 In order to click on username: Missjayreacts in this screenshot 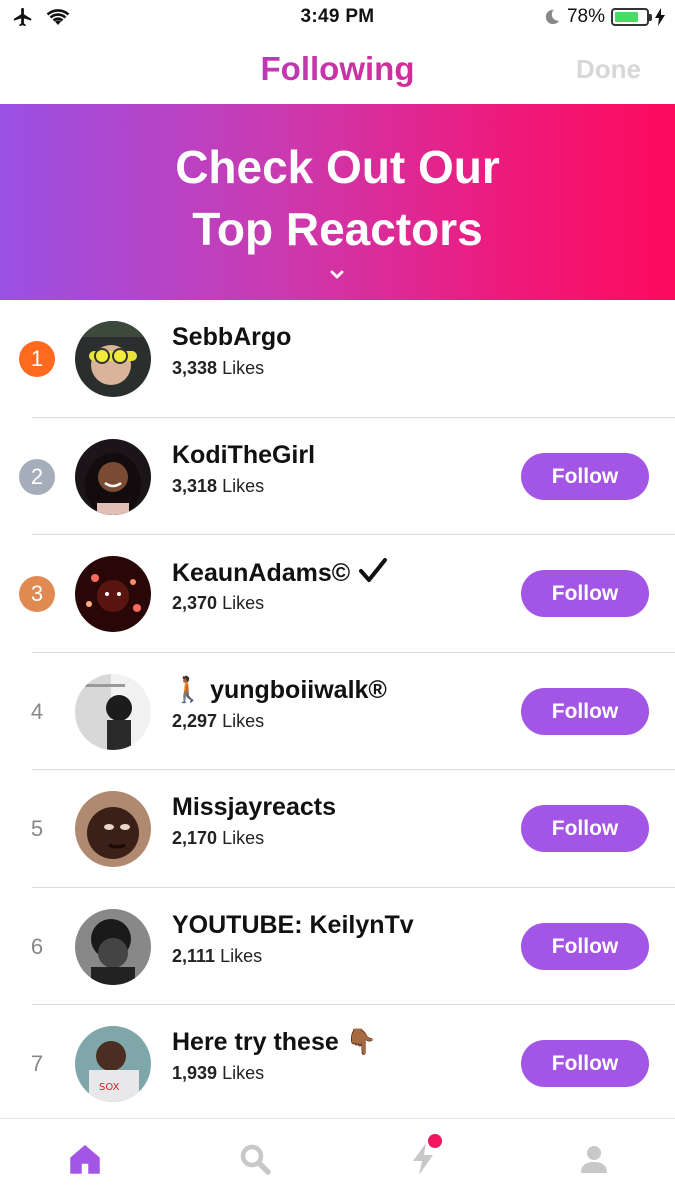, I will do `click(254, 807)`.